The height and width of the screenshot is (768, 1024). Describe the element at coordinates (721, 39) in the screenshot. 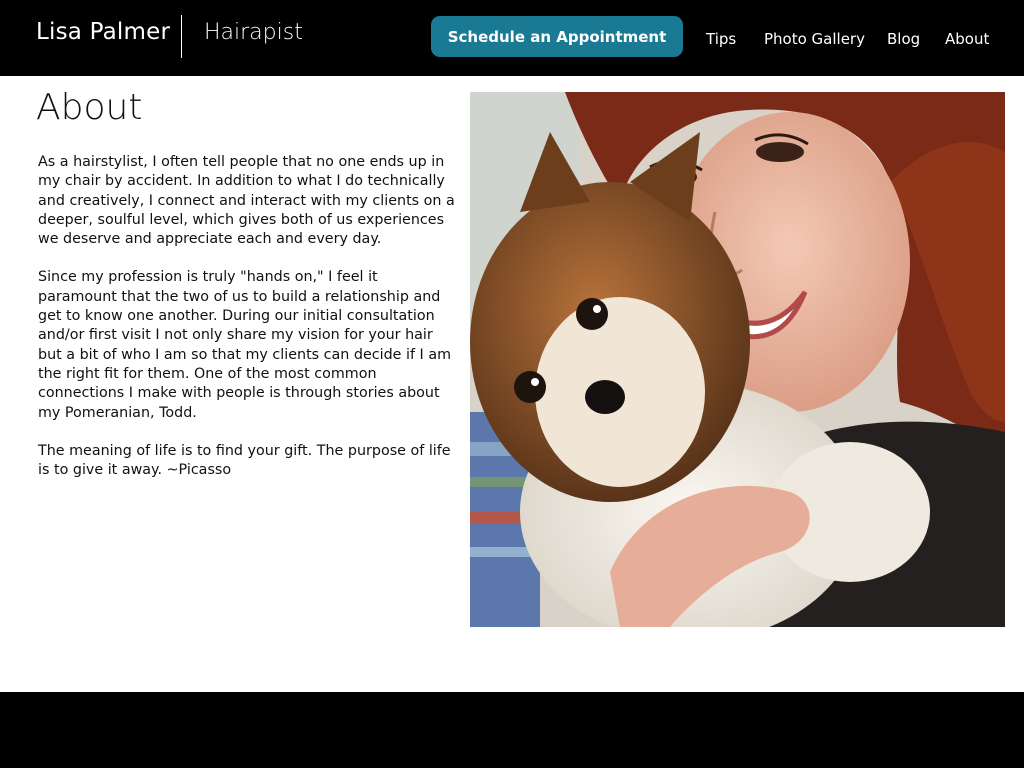

I see `nav-tips: Tips` at that location.